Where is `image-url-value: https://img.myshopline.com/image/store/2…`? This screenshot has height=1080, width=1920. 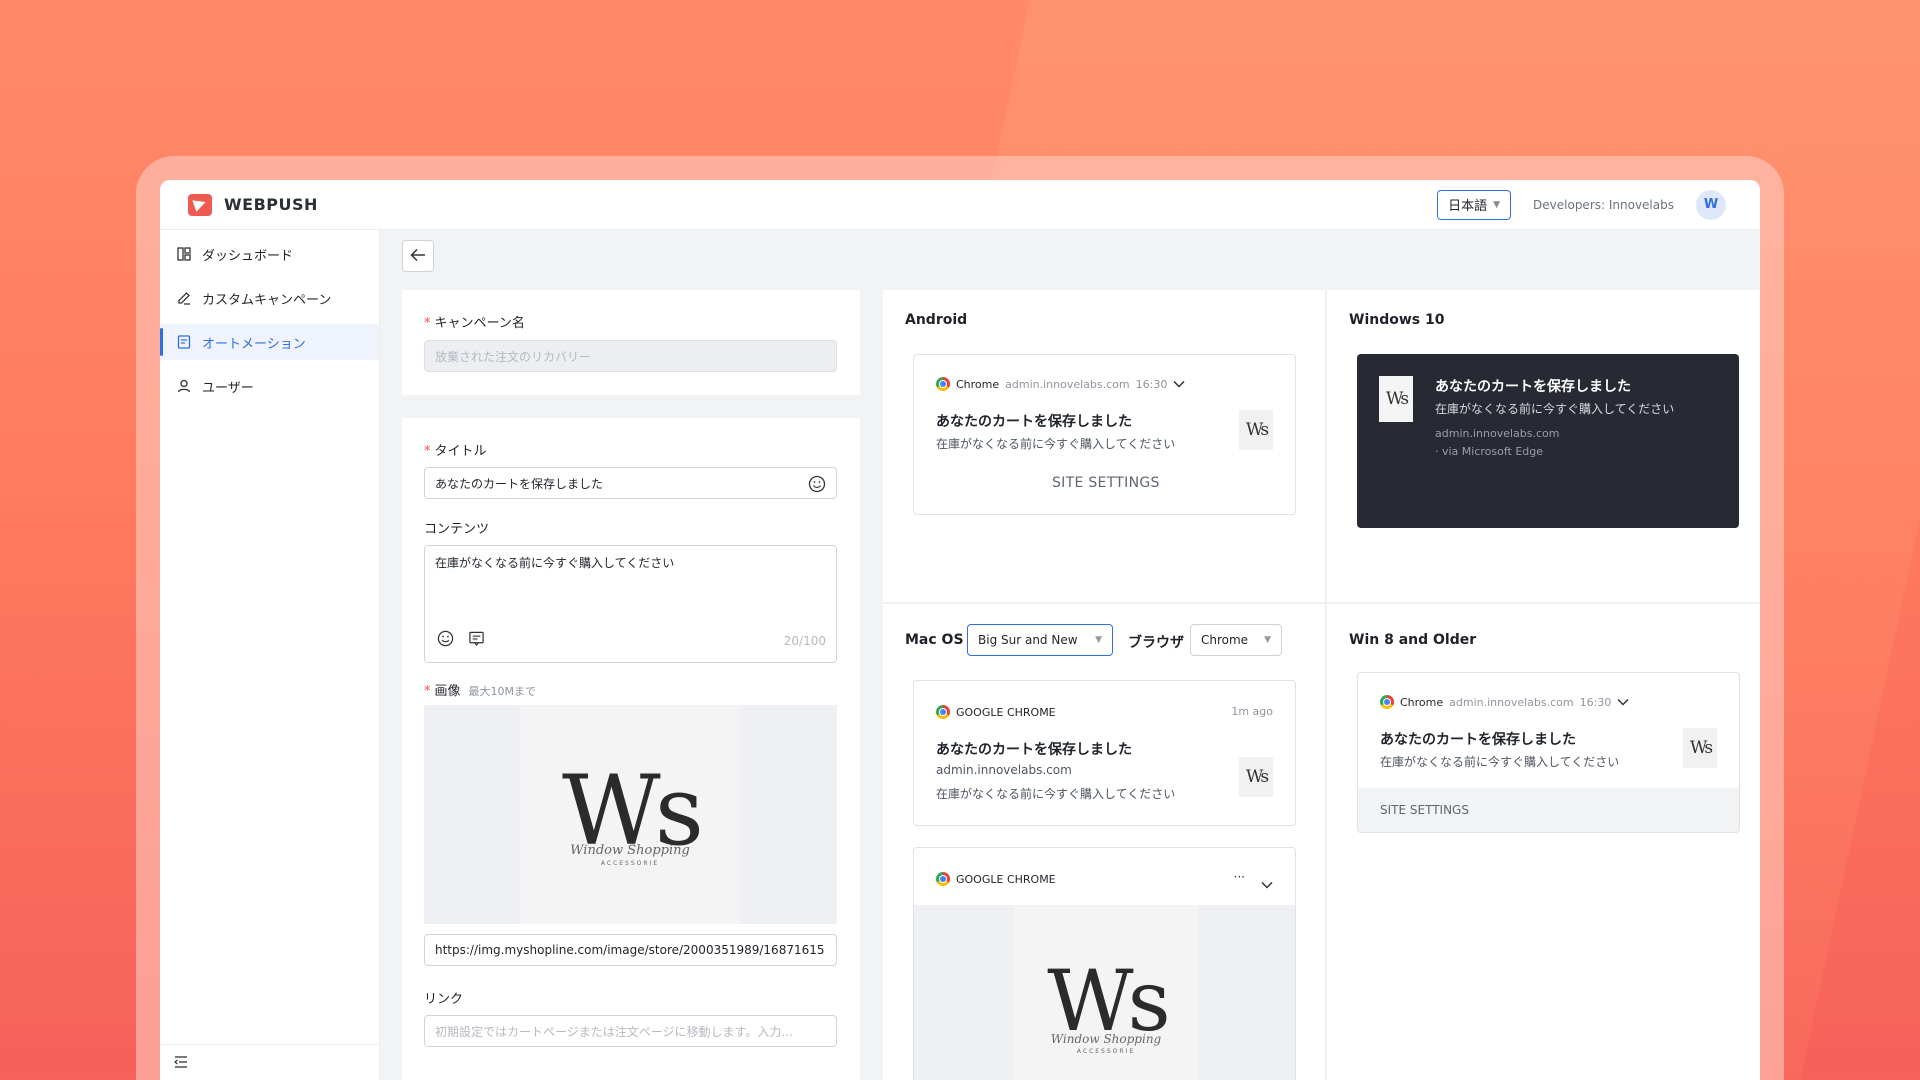
image-url-value: https://img.myshopline.com/image/store/2… is located at coordinates (630, 950).